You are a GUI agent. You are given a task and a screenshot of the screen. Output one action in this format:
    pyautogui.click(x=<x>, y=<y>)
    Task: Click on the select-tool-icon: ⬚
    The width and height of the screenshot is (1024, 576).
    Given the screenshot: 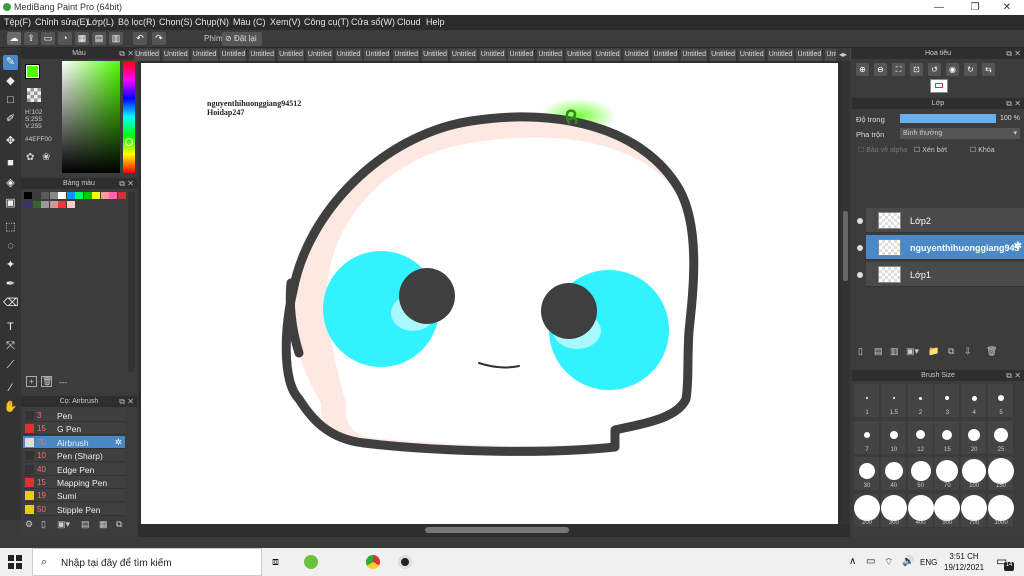 What is the action you would take?
    pyautogui.click(x=10, y=227)
    